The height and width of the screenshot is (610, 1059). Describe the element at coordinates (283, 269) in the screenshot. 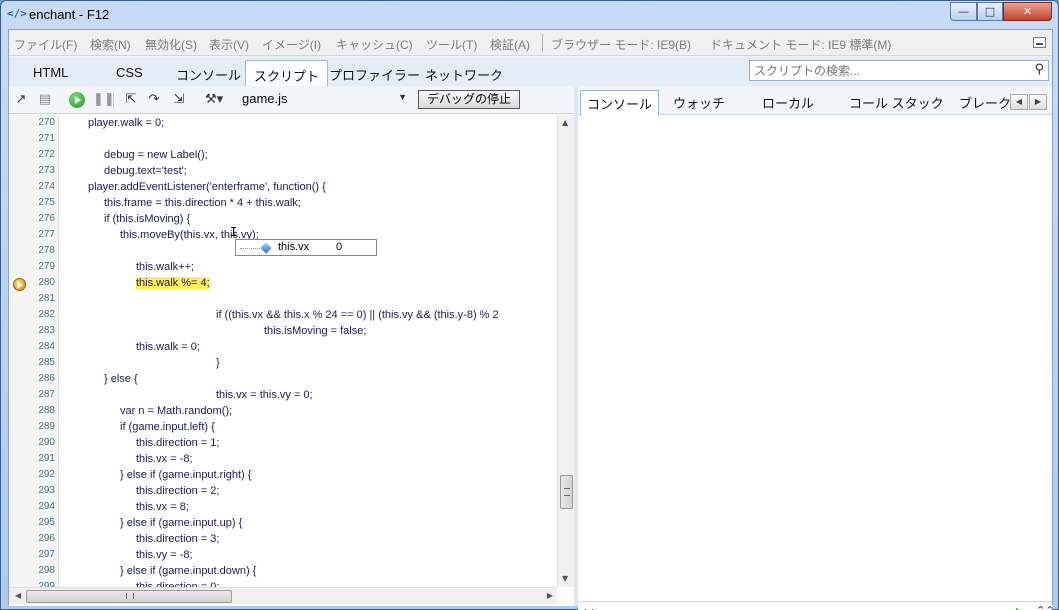

I see `code-line: 279 this.walk++;` at that location.